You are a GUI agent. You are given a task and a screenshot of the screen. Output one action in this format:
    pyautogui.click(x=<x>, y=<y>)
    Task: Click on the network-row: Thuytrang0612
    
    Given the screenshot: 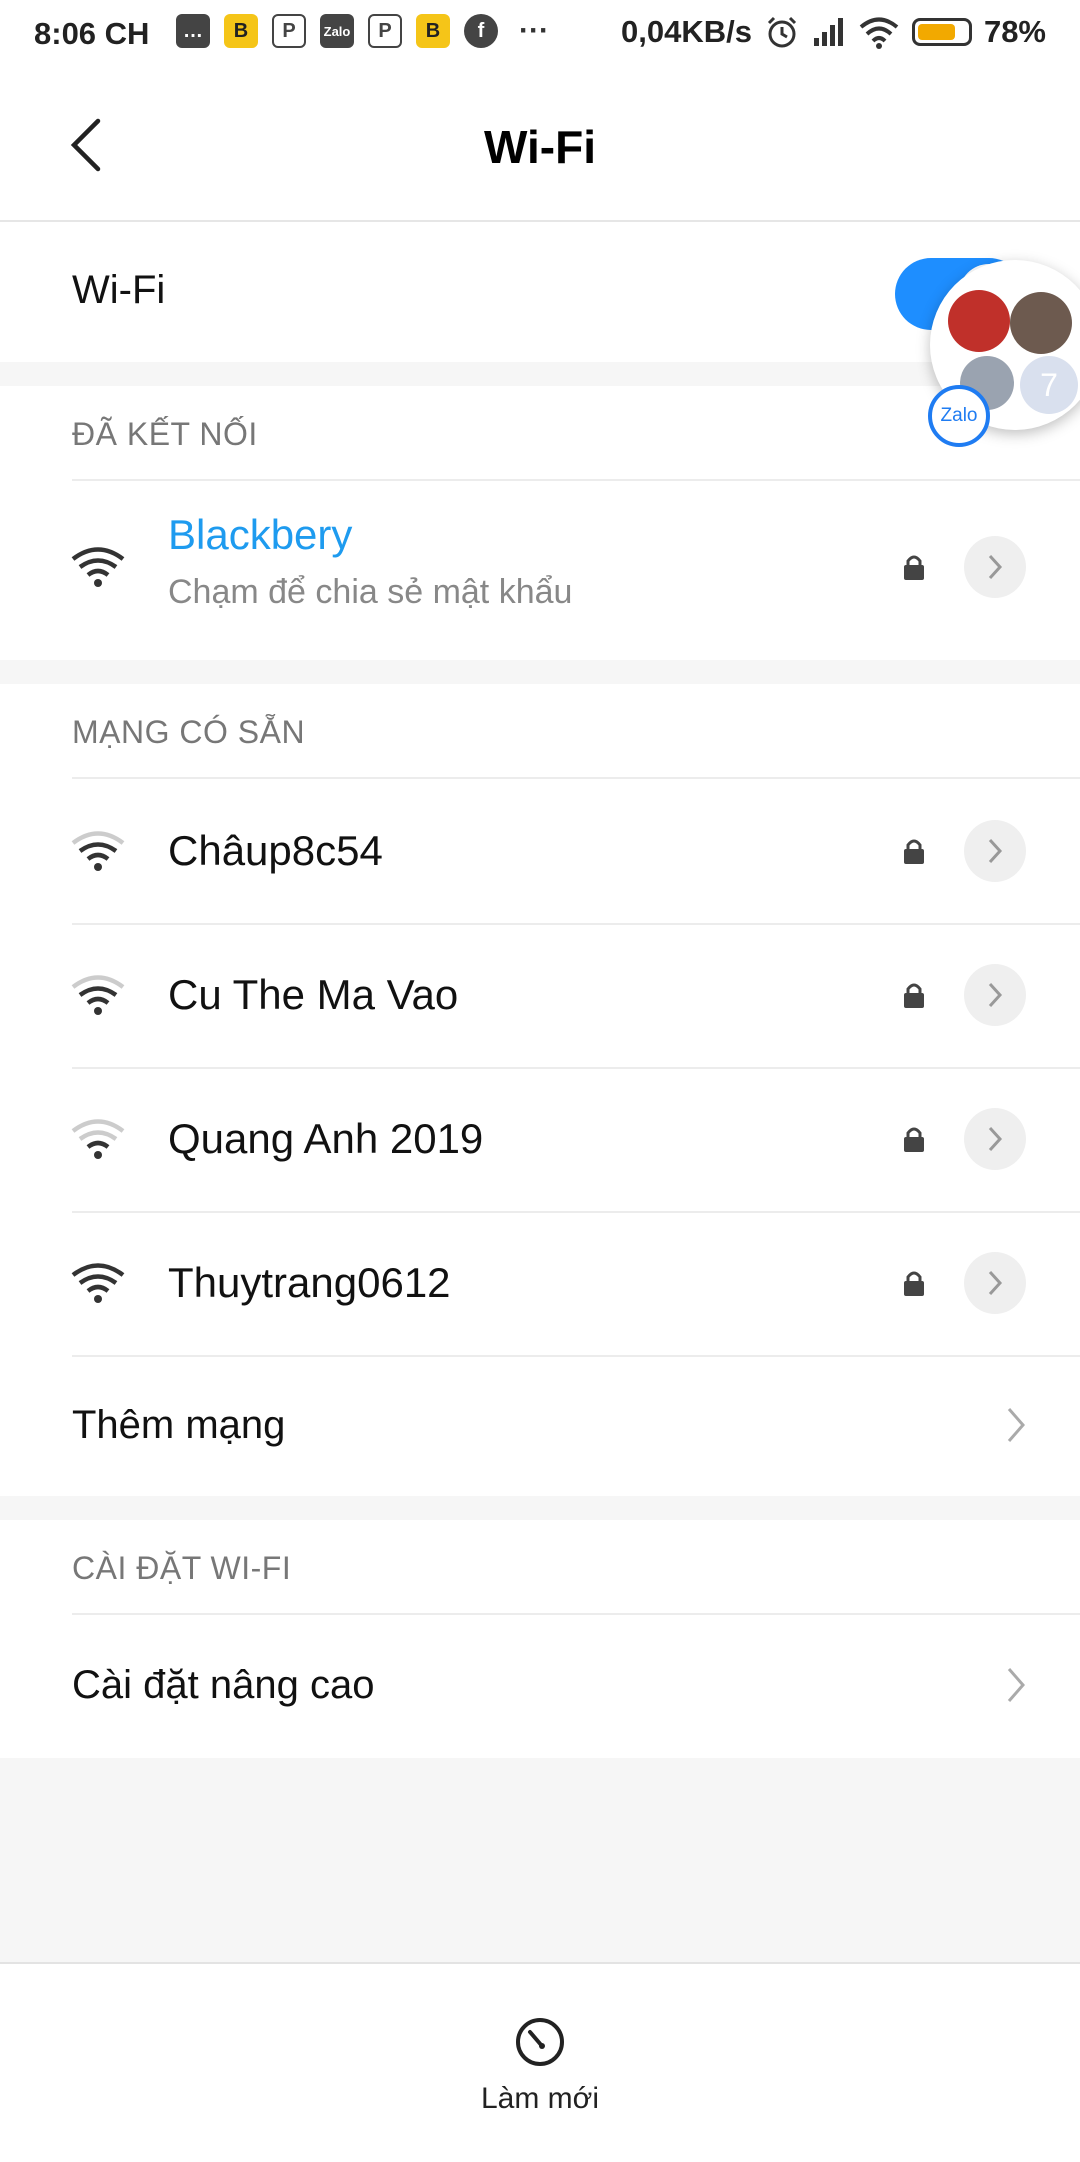 What is the action you would take?
    pyautogui.click(x=540, y=1284)
    